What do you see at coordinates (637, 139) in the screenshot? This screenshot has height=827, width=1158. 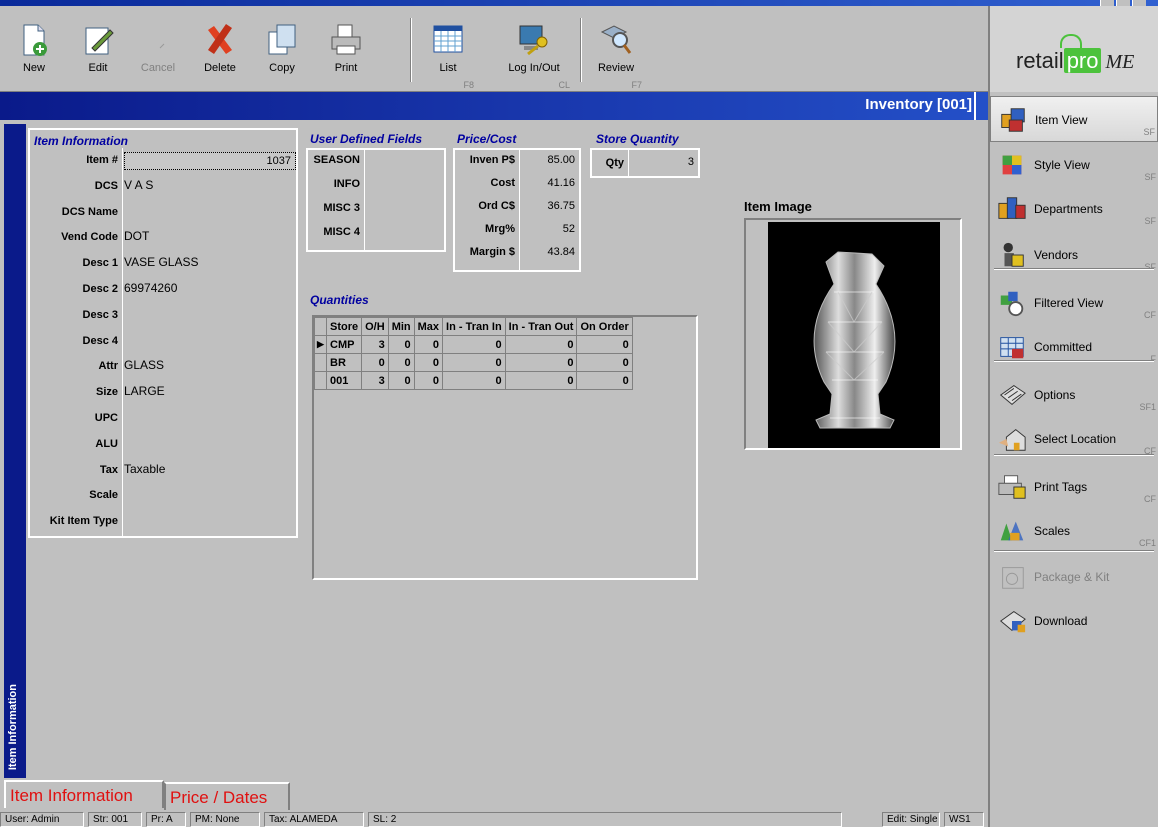 I see `store-qty-title: Store Quantity` at bounding box center [637, 139].